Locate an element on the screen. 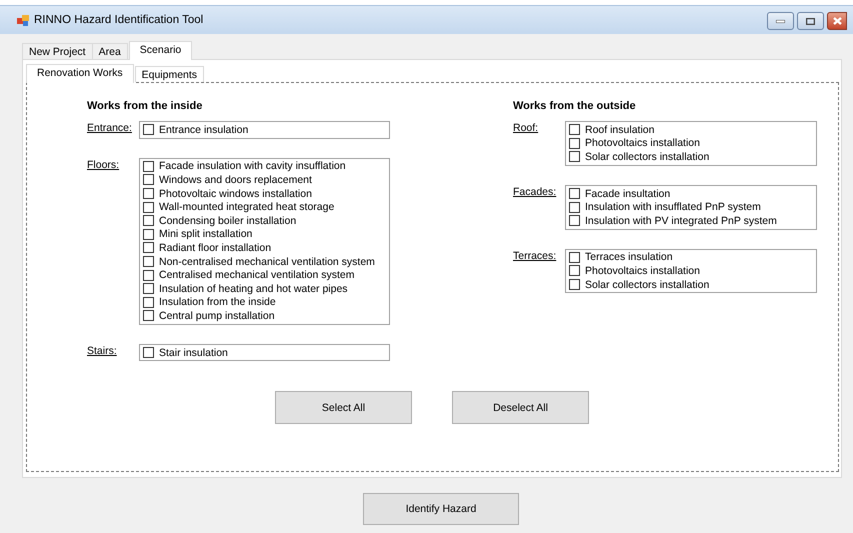 This screenshot has width=853, height=533. group-label: Floors: is located at coordinates (103, 165).